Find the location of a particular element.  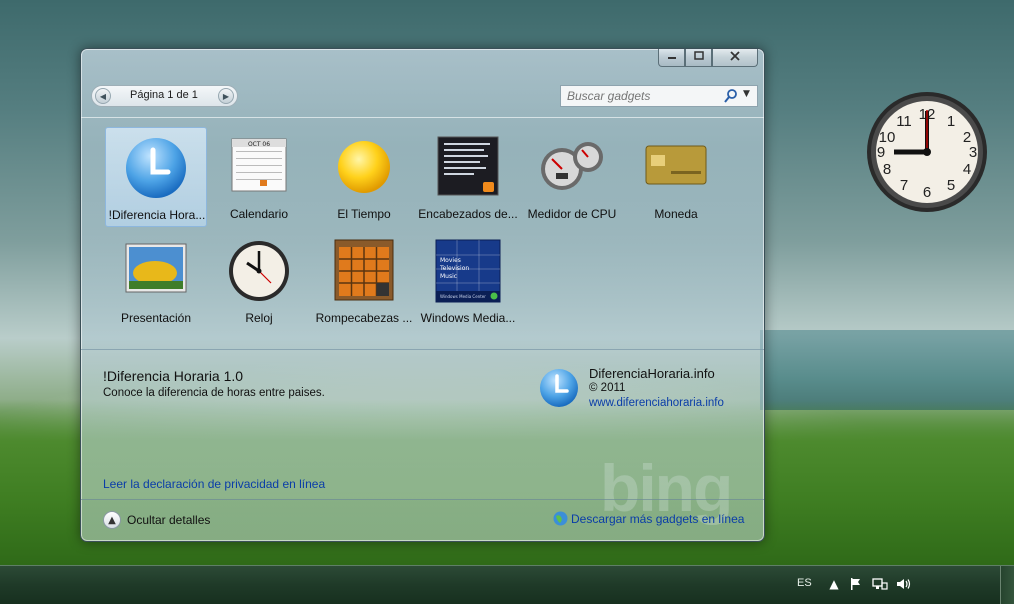

sun-icon is located at coordinates (364, 169).